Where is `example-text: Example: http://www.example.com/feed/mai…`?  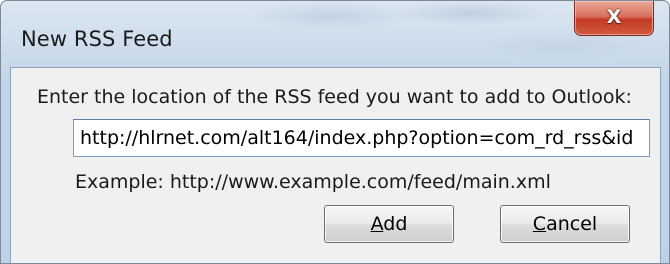
example-text: Example: http://www.example.com/feed/mai… is located at coordinates (313, 182).